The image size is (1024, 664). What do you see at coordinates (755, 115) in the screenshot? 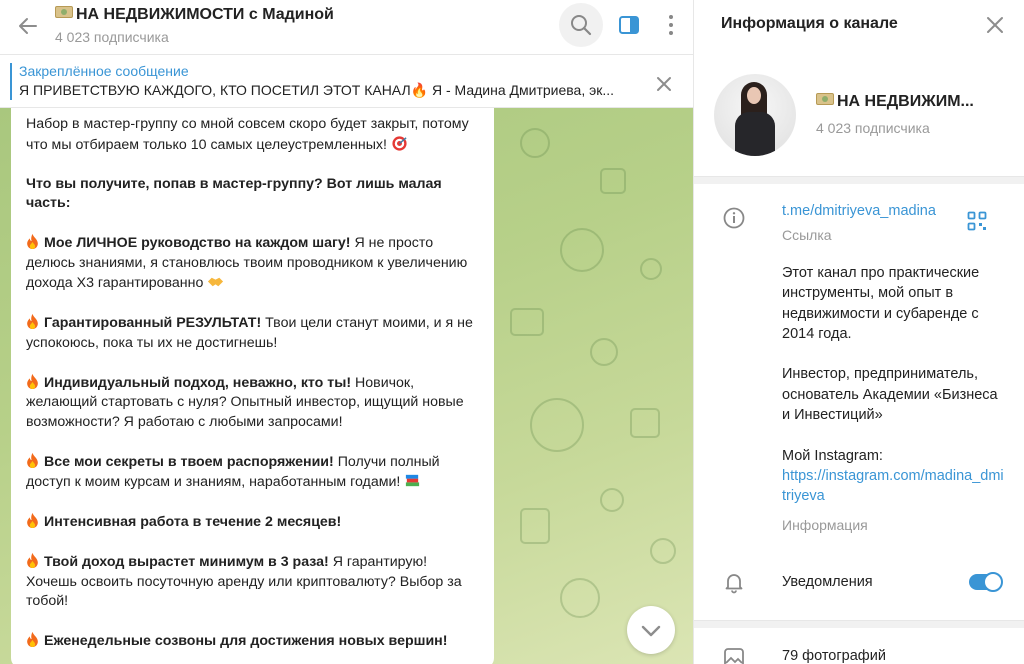
I see `channel-avatar` at bounding box center [755, 115].